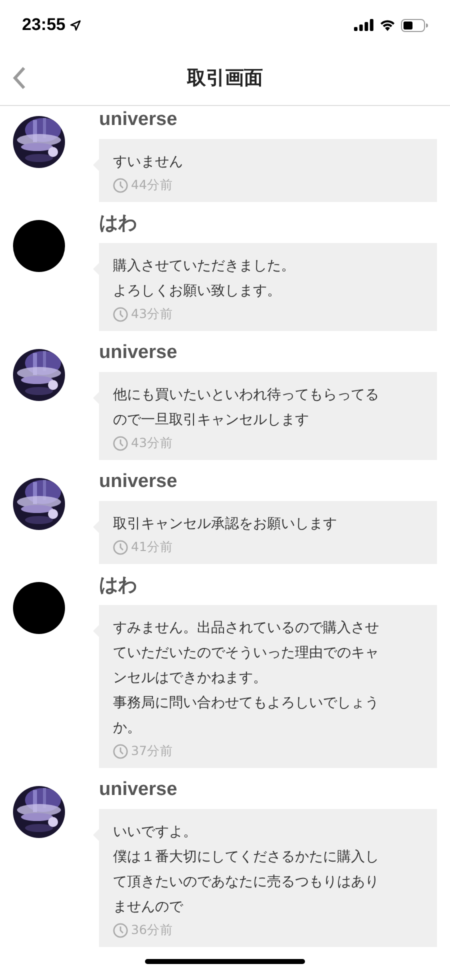 The height and width of the screenshot is (974, 450). I want to click on signal-icon, so click(364, 25).